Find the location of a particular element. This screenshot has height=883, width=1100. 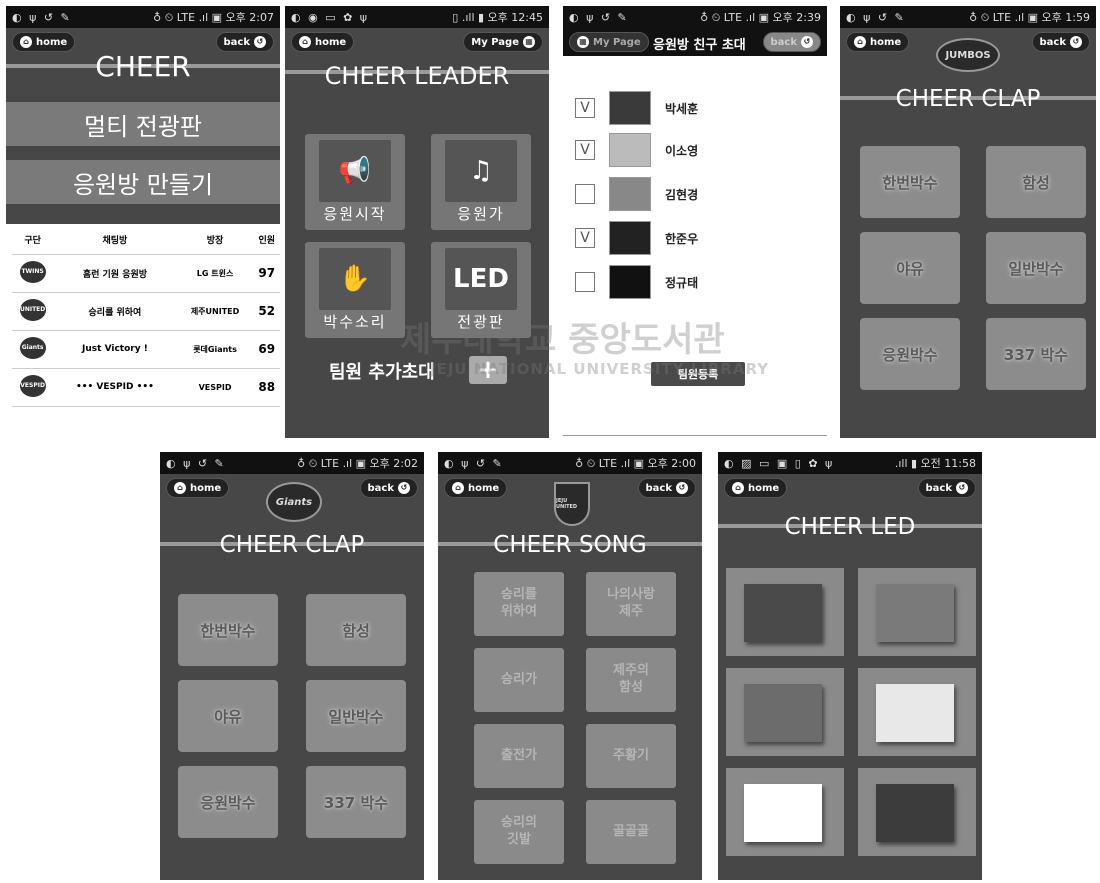

room-name: ••• VESPID ••• is located at coordinates (115, 387).